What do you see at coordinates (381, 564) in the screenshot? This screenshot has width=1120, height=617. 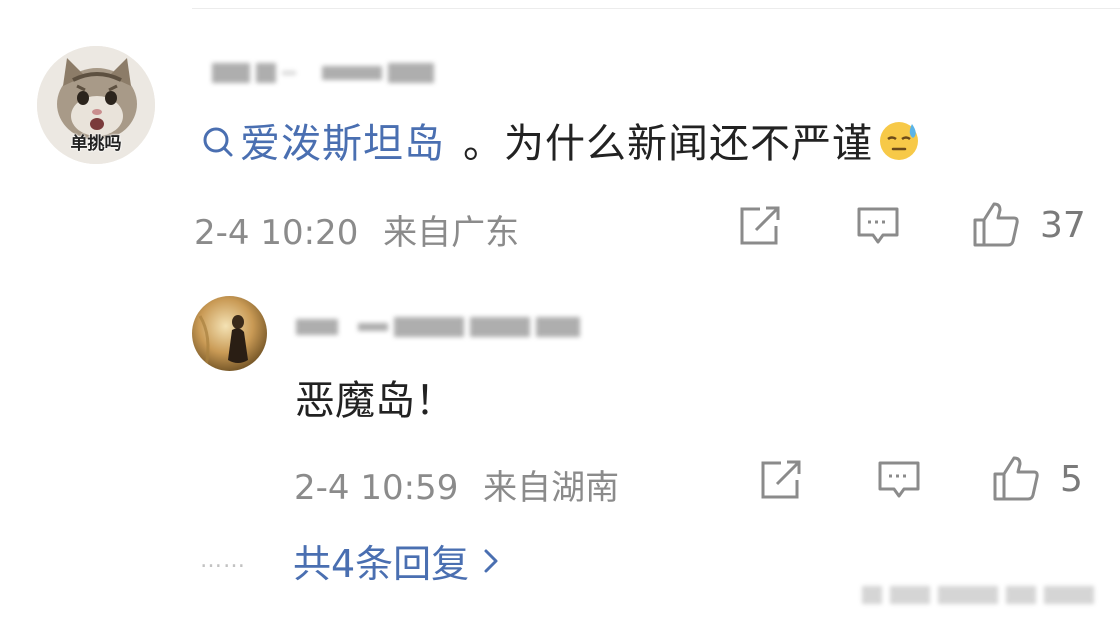 I see `more-replies-label: 共4条回复` at bounding box center [381, 564].